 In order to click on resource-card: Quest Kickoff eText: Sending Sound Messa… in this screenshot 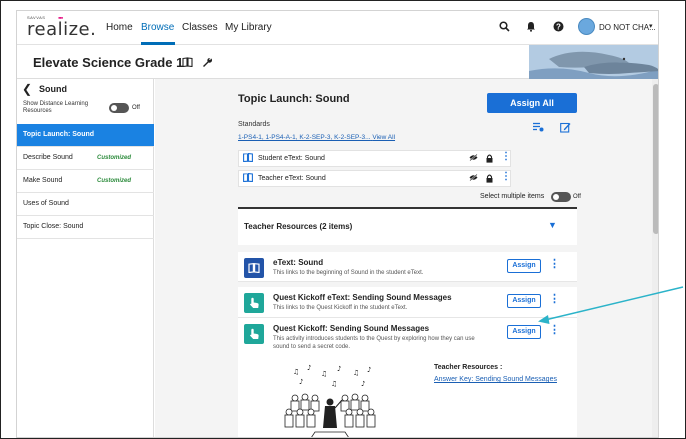, I will do `click(407, 302)`.